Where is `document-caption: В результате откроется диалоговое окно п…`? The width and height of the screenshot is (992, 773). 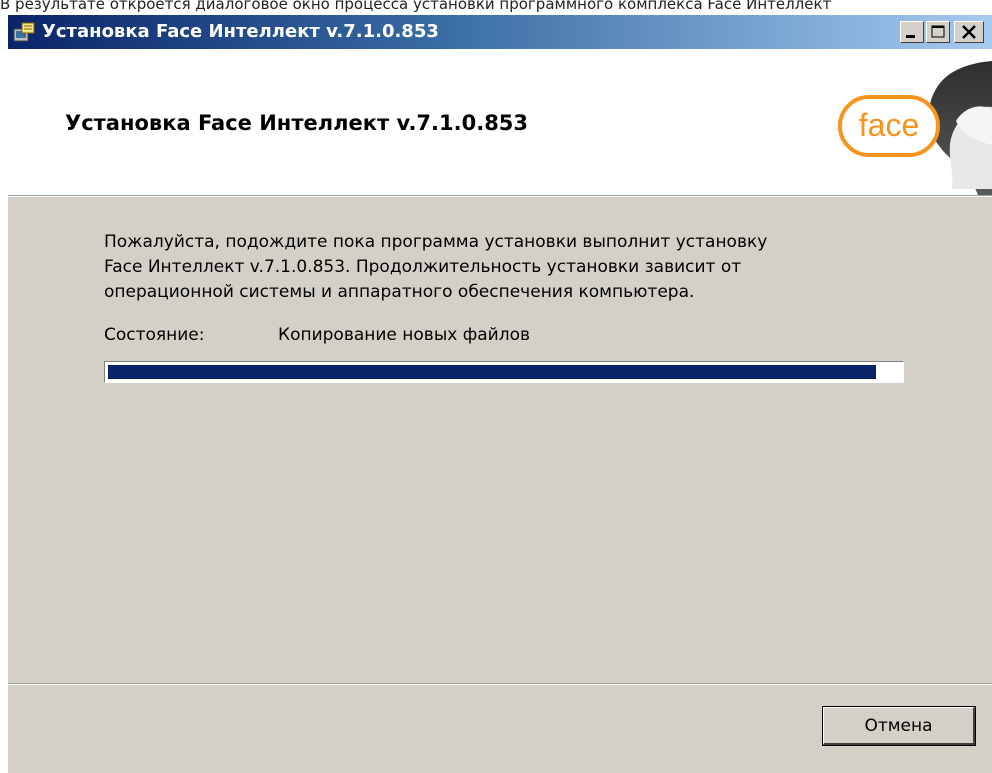
document-caption: В результате откроется диалоговое окно п… is located at coordinates (416, 6).